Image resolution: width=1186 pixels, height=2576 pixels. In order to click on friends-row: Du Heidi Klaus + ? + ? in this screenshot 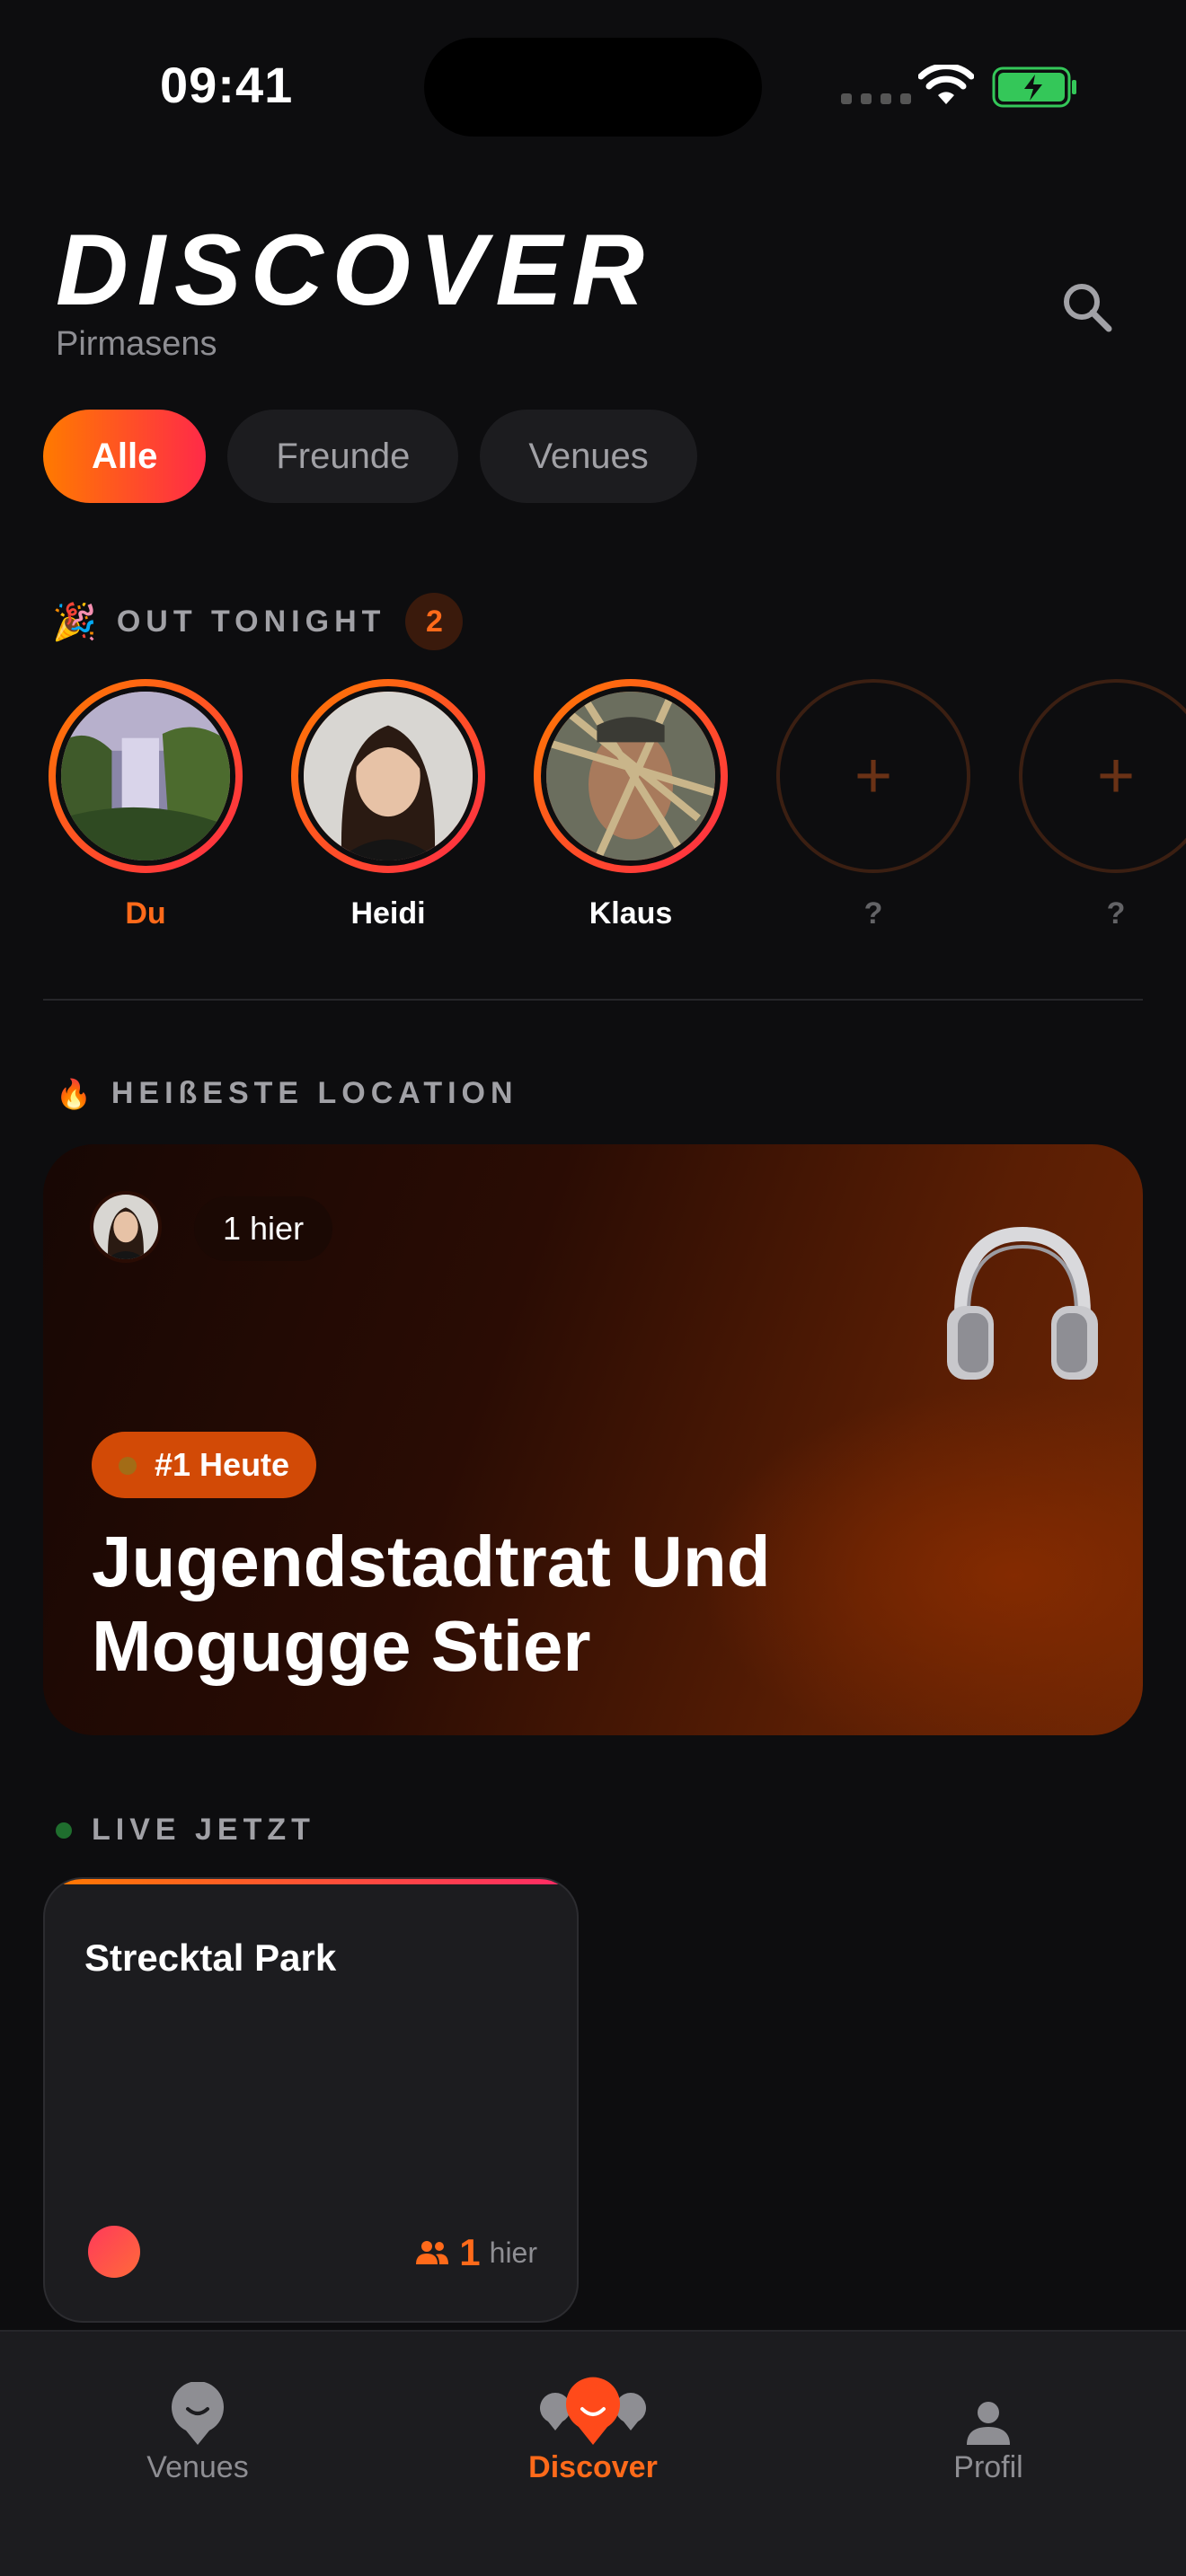, I will do `click(617, 805)`.